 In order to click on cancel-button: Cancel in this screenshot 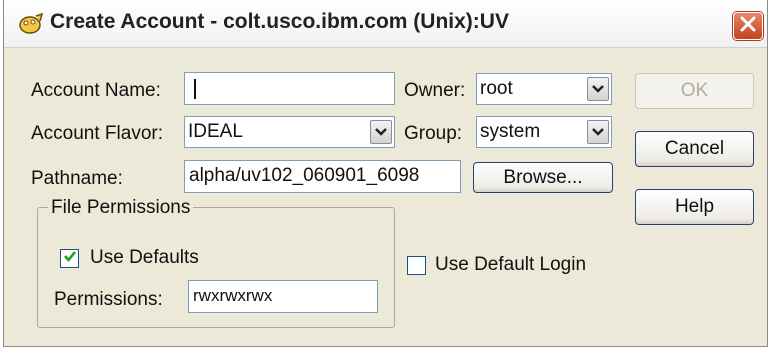, I will do `click(694, 149)`.